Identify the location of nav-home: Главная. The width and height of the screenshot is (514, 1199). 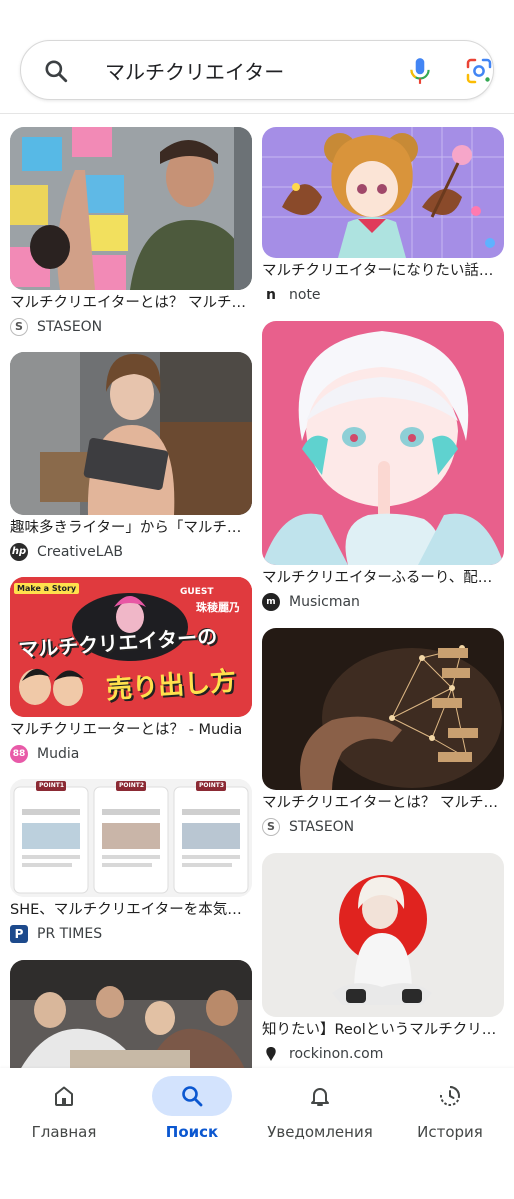
(64, 1108).